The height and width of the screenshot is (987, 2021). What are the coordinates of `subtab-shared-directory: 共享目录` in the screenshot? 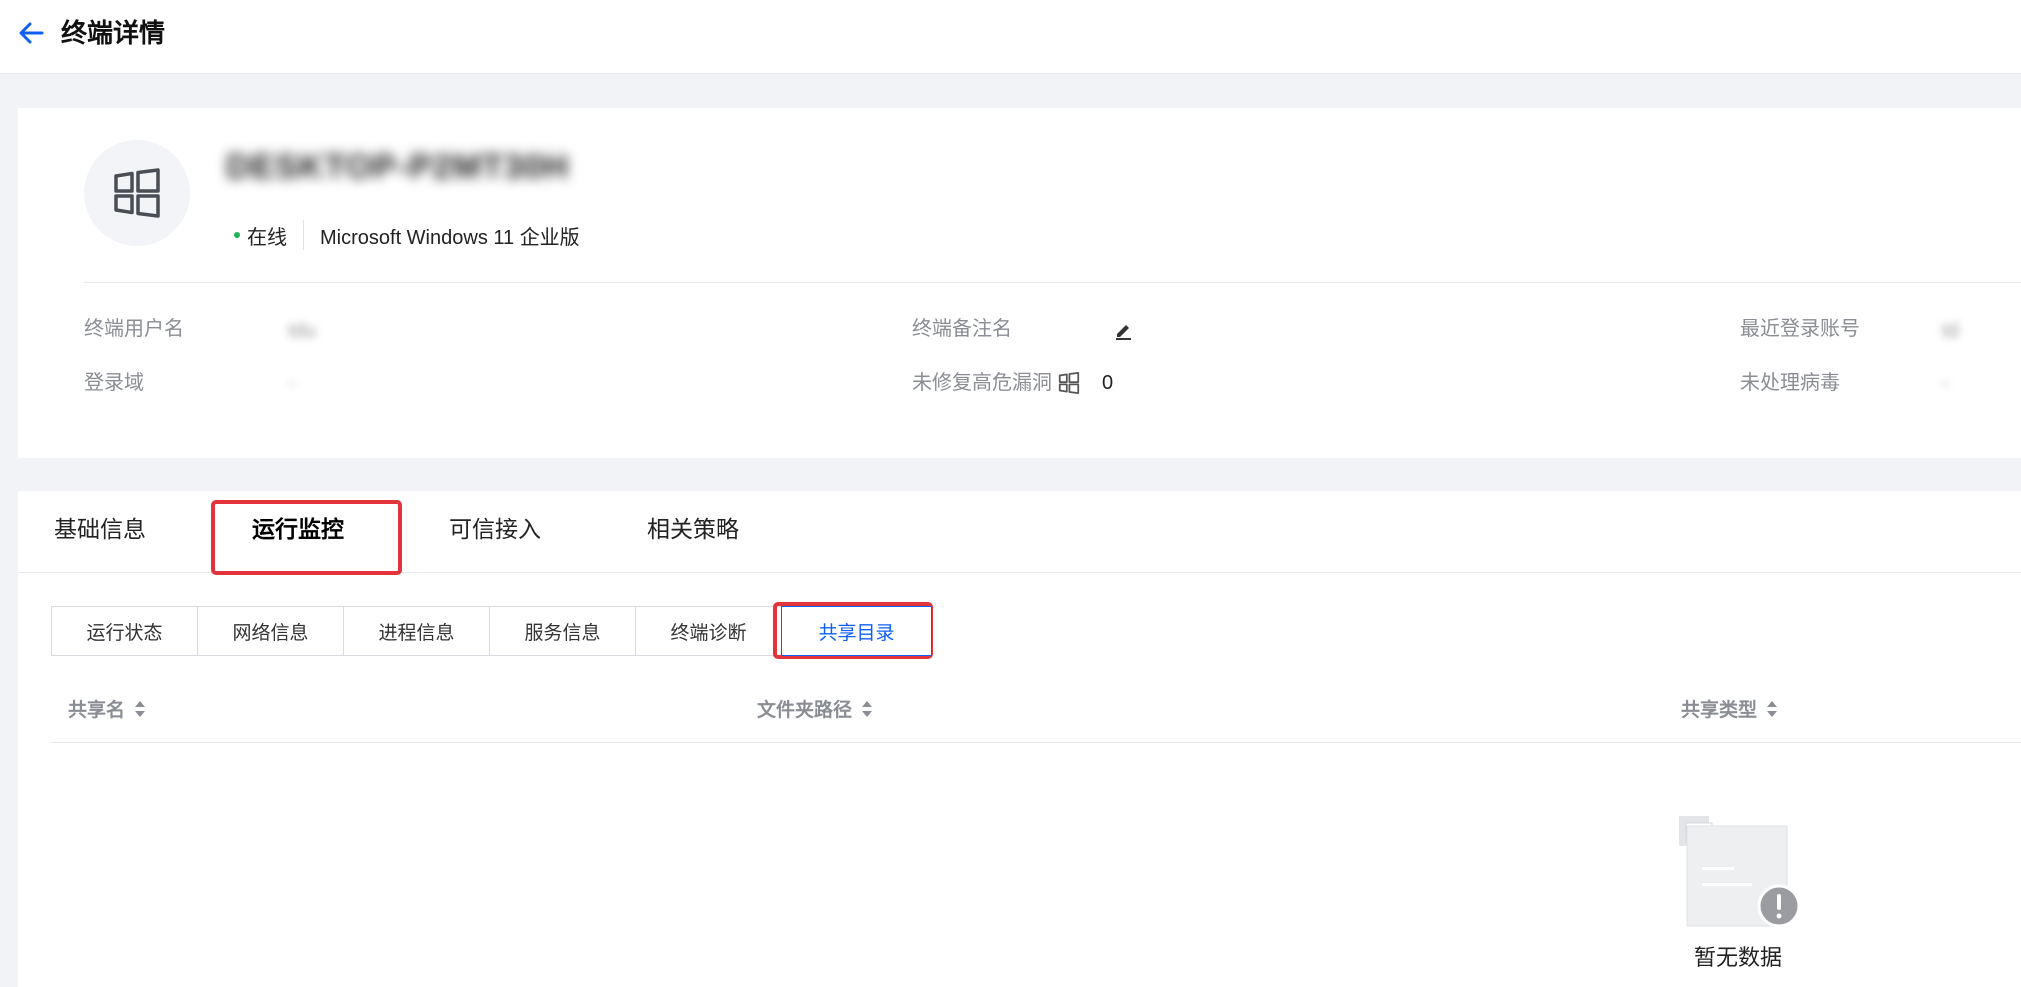 It's located at (856, 631).